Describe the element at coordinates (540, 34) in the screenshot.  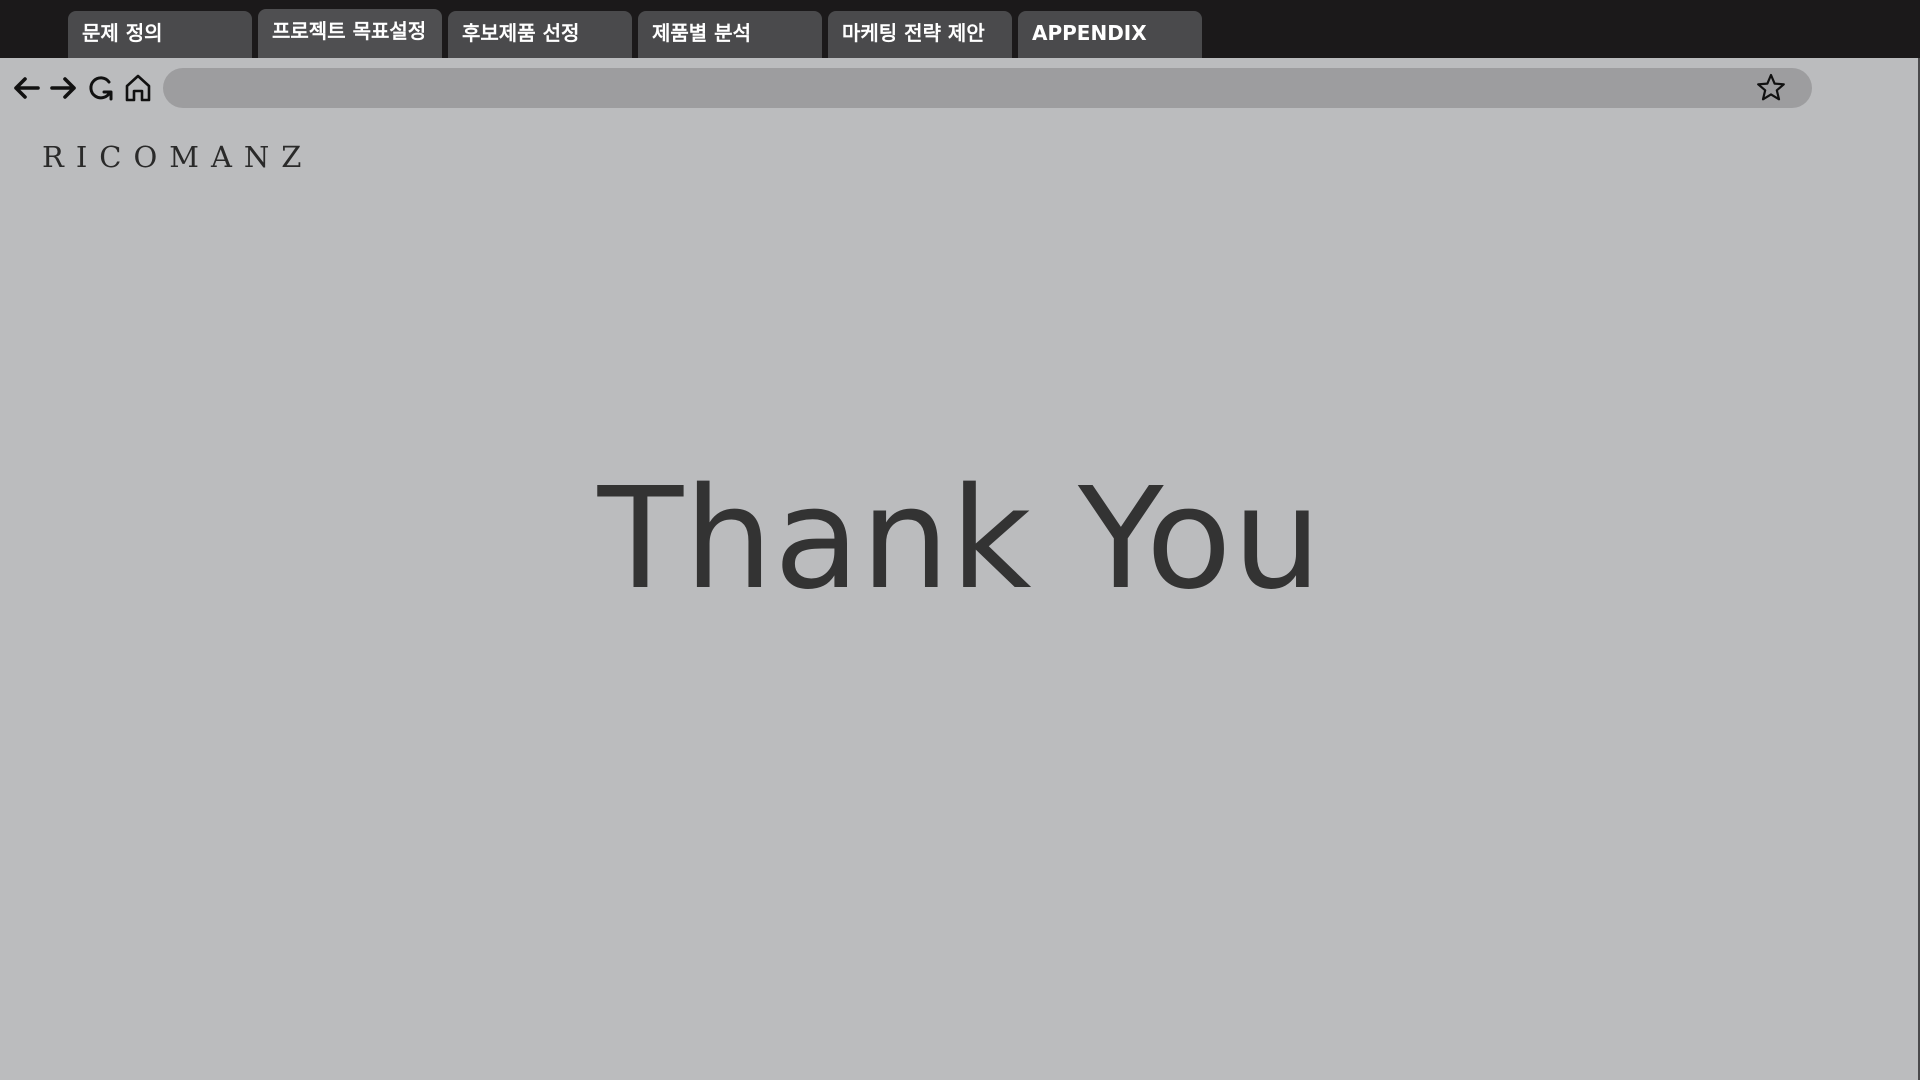
I see `tab-candidate-products: 후보제품 선정` at that location.